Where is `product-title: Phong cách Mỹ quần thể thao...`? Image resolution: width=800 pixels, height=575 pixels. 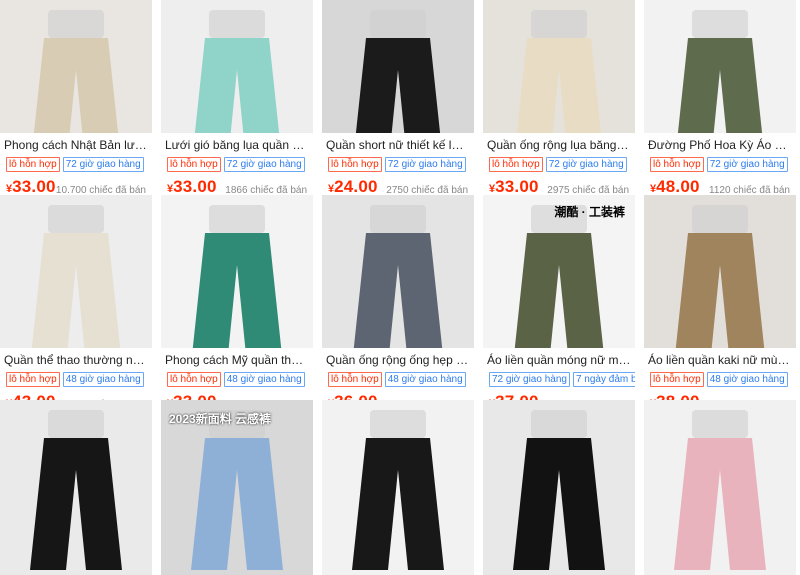 product-title: Phong cách Mỹ quần thể thao... is located at coordinates (237, 360).